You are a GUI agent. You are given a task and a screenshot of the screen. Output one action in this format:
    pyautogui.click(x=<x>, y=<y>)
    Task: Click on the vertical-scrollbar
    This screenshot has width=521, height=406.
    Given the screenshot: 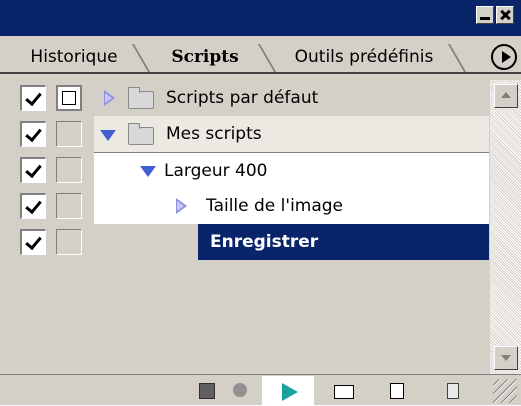 What is the action you would take?
    pyautogui.click(x=505, y=227)
    